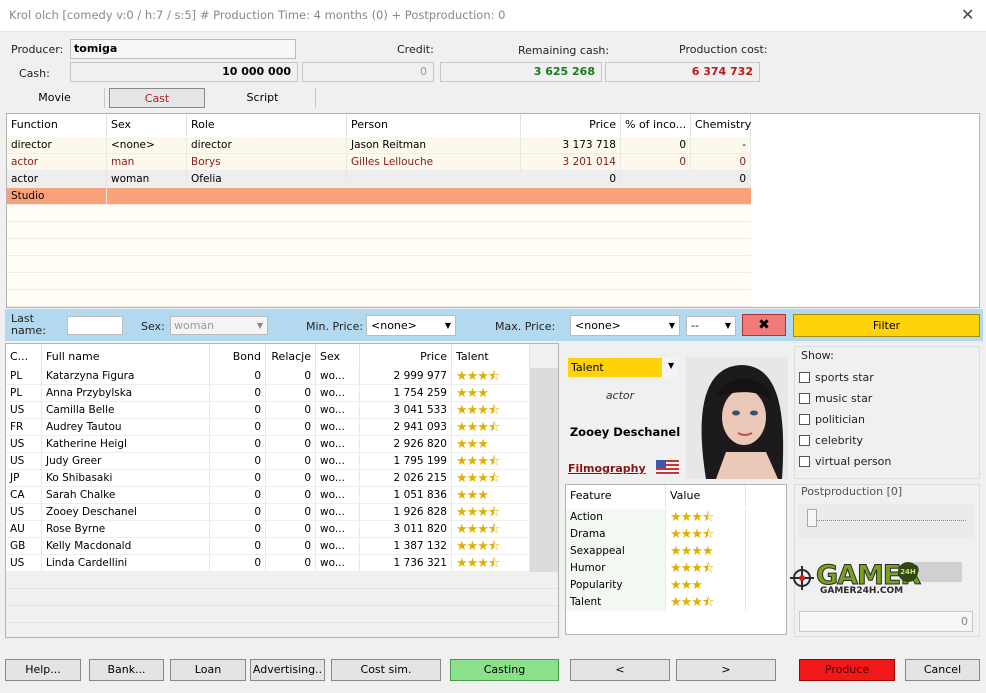 This screenshot has width=986, height=693. Describe the element at coordinates (157, 98) in the screenshot. I see `tab-cast: Cast` at that location.